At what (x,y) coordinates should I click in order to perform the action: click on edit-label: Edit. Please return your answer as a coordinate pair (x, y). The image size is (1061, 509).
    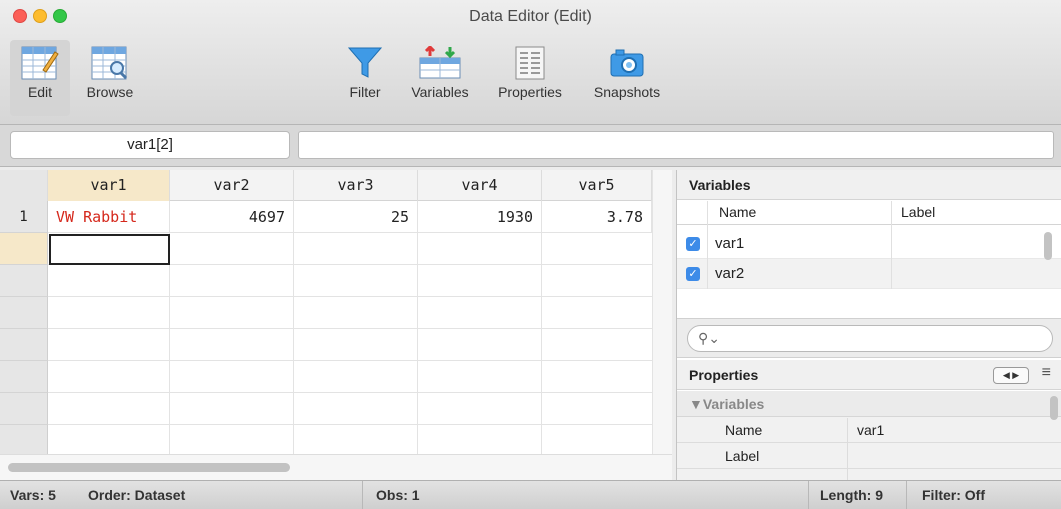
    Looking at the image, I should click on (40, 92).